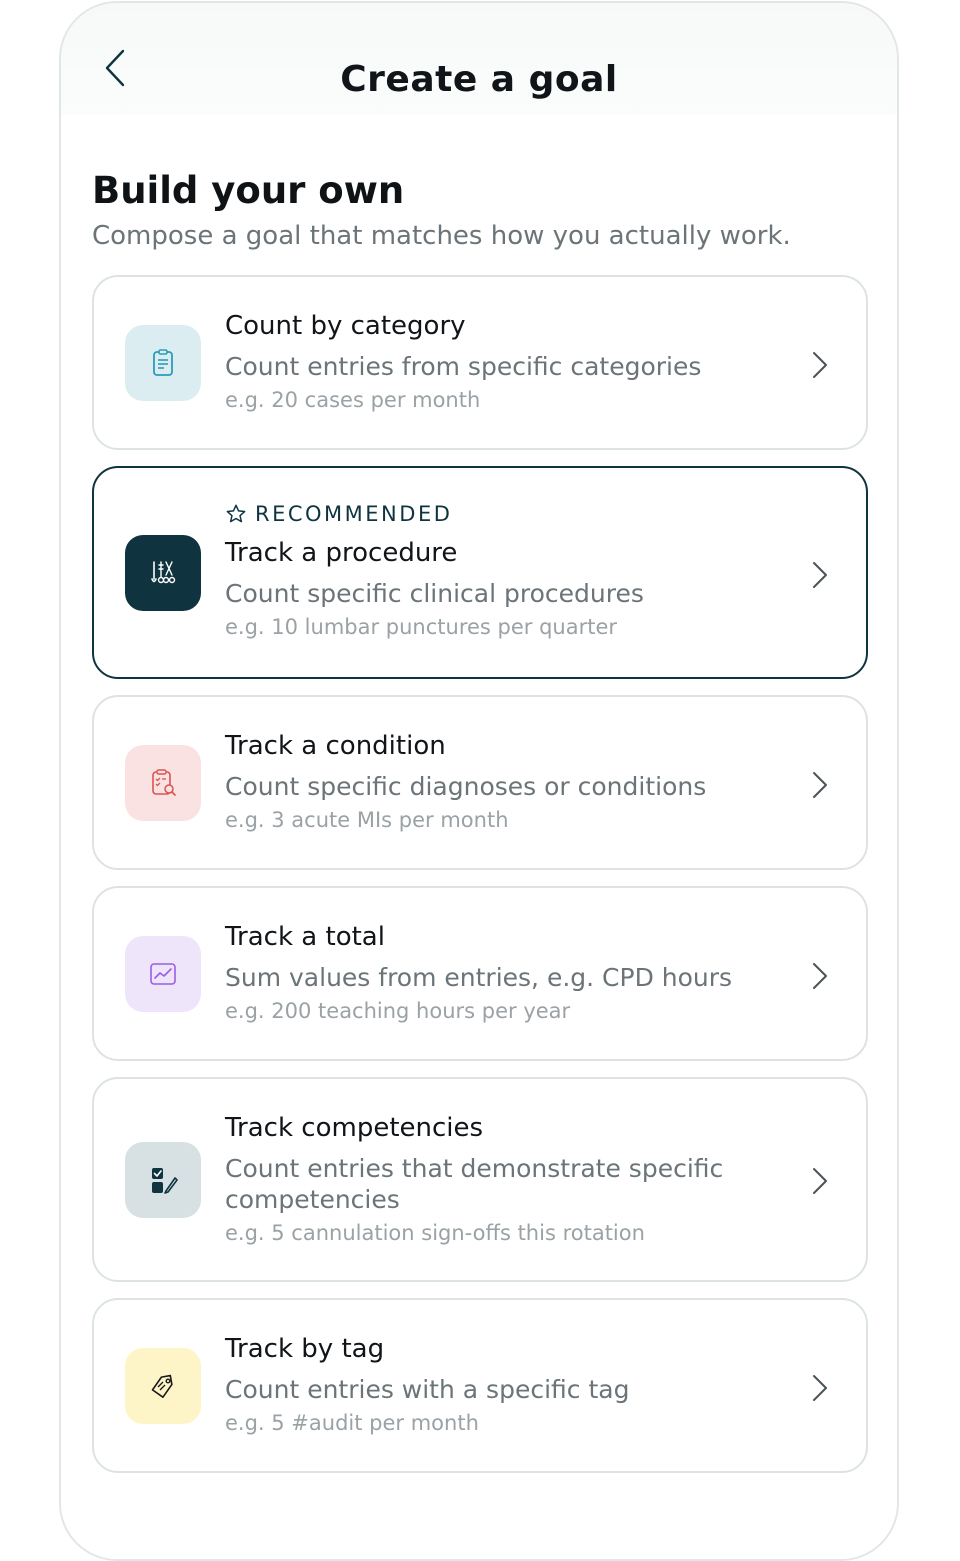  What do you see at coordinates (352, 1423) in the screenshot?
I see `card-example: e.g. 5 #audit per month` at bounding box center [352, 1423].